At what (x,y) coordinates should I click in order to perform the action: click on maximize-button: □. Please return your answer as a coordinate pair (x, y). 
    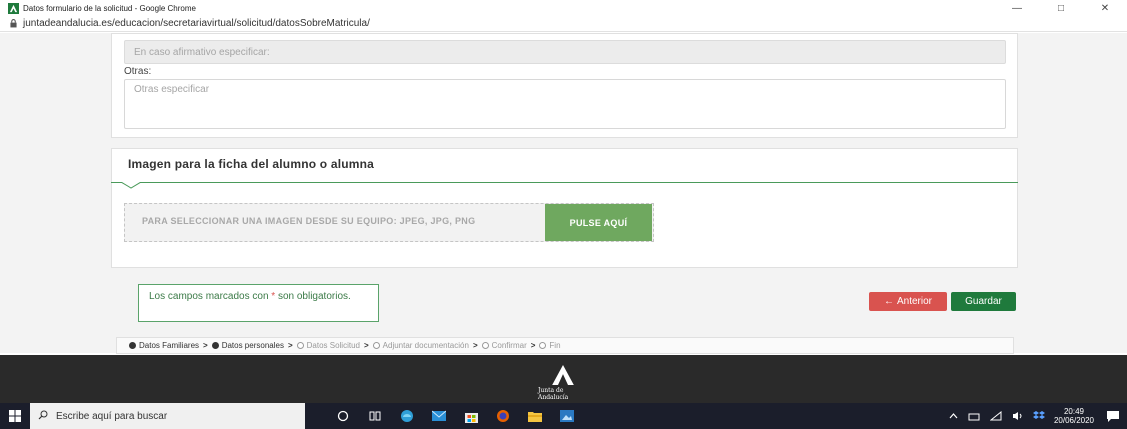
    Looking at the image, I should click on (1061, 8).